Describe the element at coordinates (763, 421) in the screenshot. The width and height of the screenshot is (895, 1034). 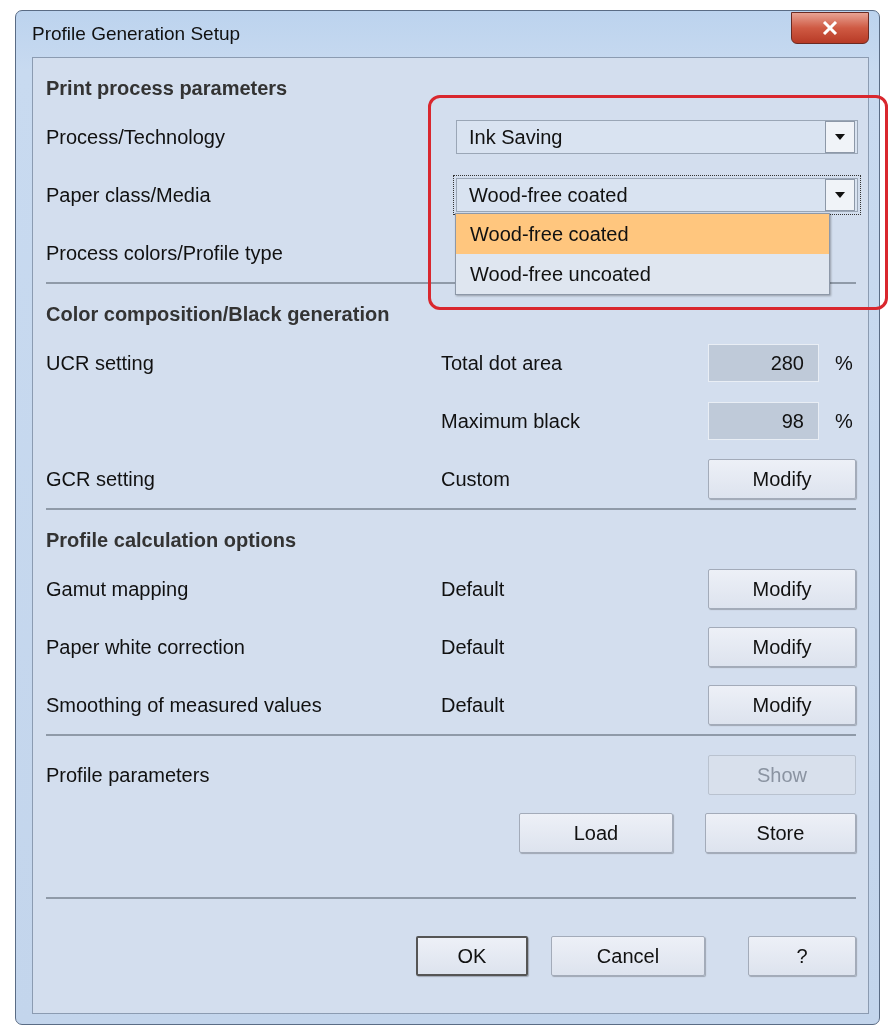
I see `value-field: 98` at that location.